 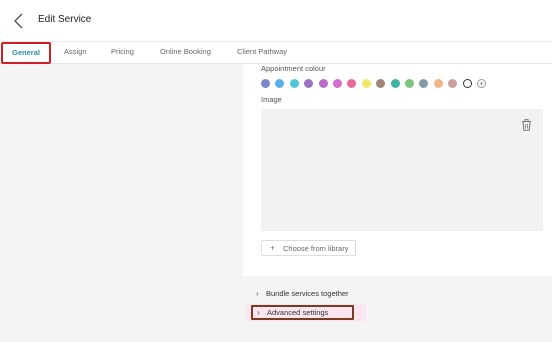 I want to click on advanced-settings-row: › Advanced settings, so click(x=306, y=312).